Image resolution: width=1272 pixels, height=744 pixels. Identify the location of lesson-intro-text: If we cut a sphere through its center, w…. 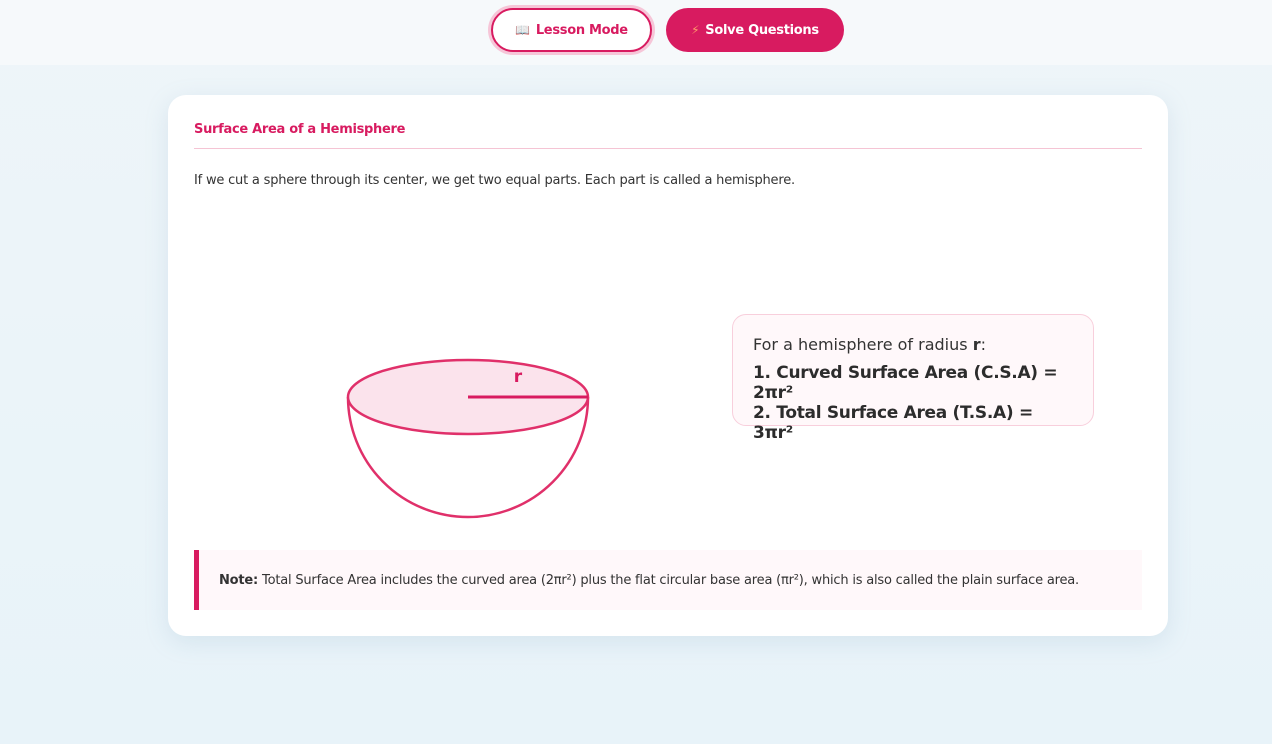
(494, 180).